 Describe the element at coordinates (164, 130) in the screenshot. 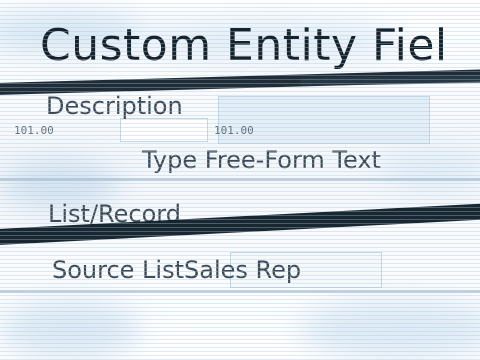

I see `description-small-field` at that location.